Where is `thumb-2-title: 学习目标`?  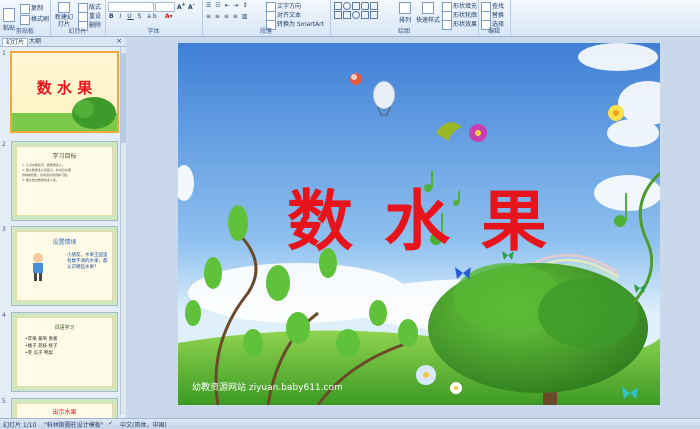 thumb-2-title: 学习目标 is located at coordinates (64, 156).